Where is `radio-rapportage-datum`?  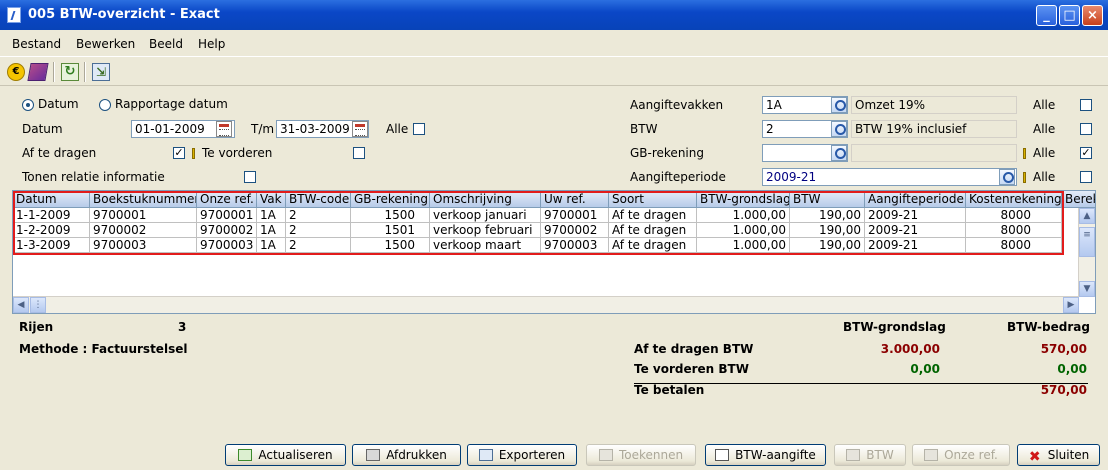
radio-rapportage-datum is located at coordinates (105, 105).